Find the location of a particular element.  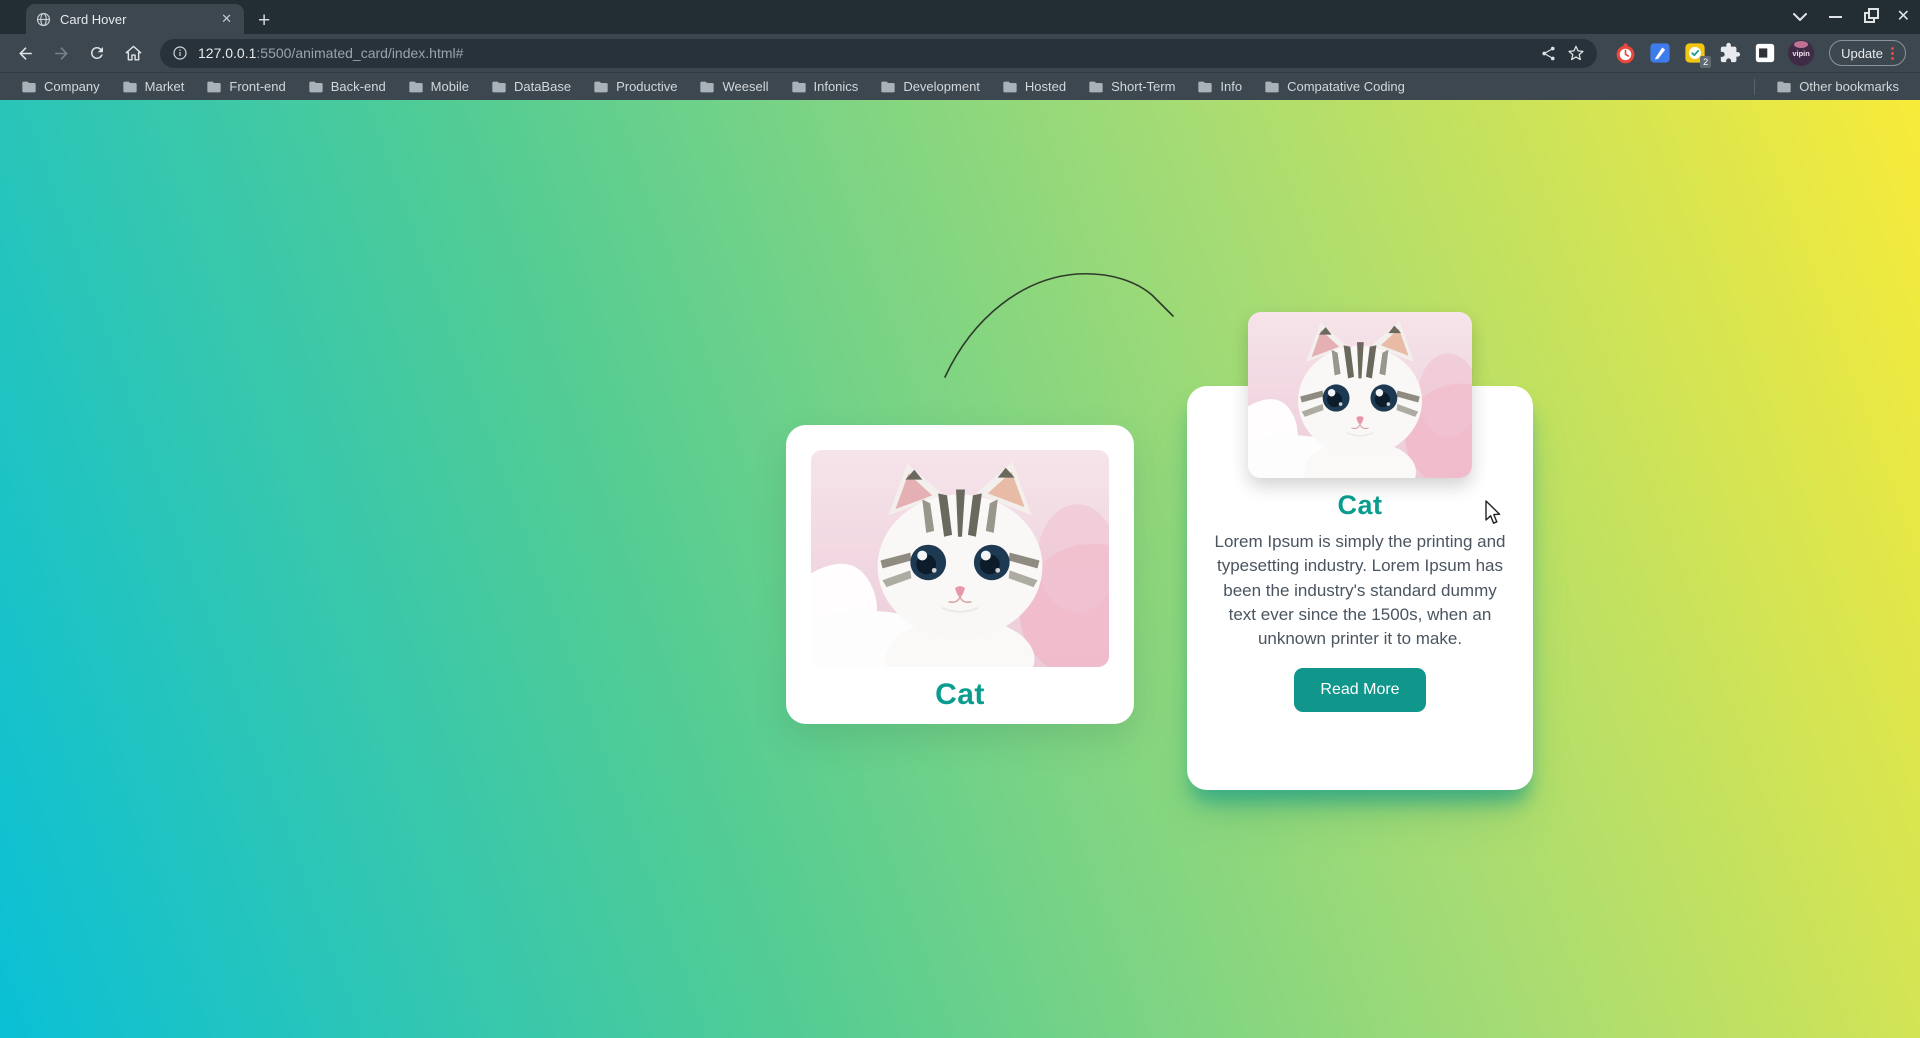

share-icon is located at coordinates (1548, 53).